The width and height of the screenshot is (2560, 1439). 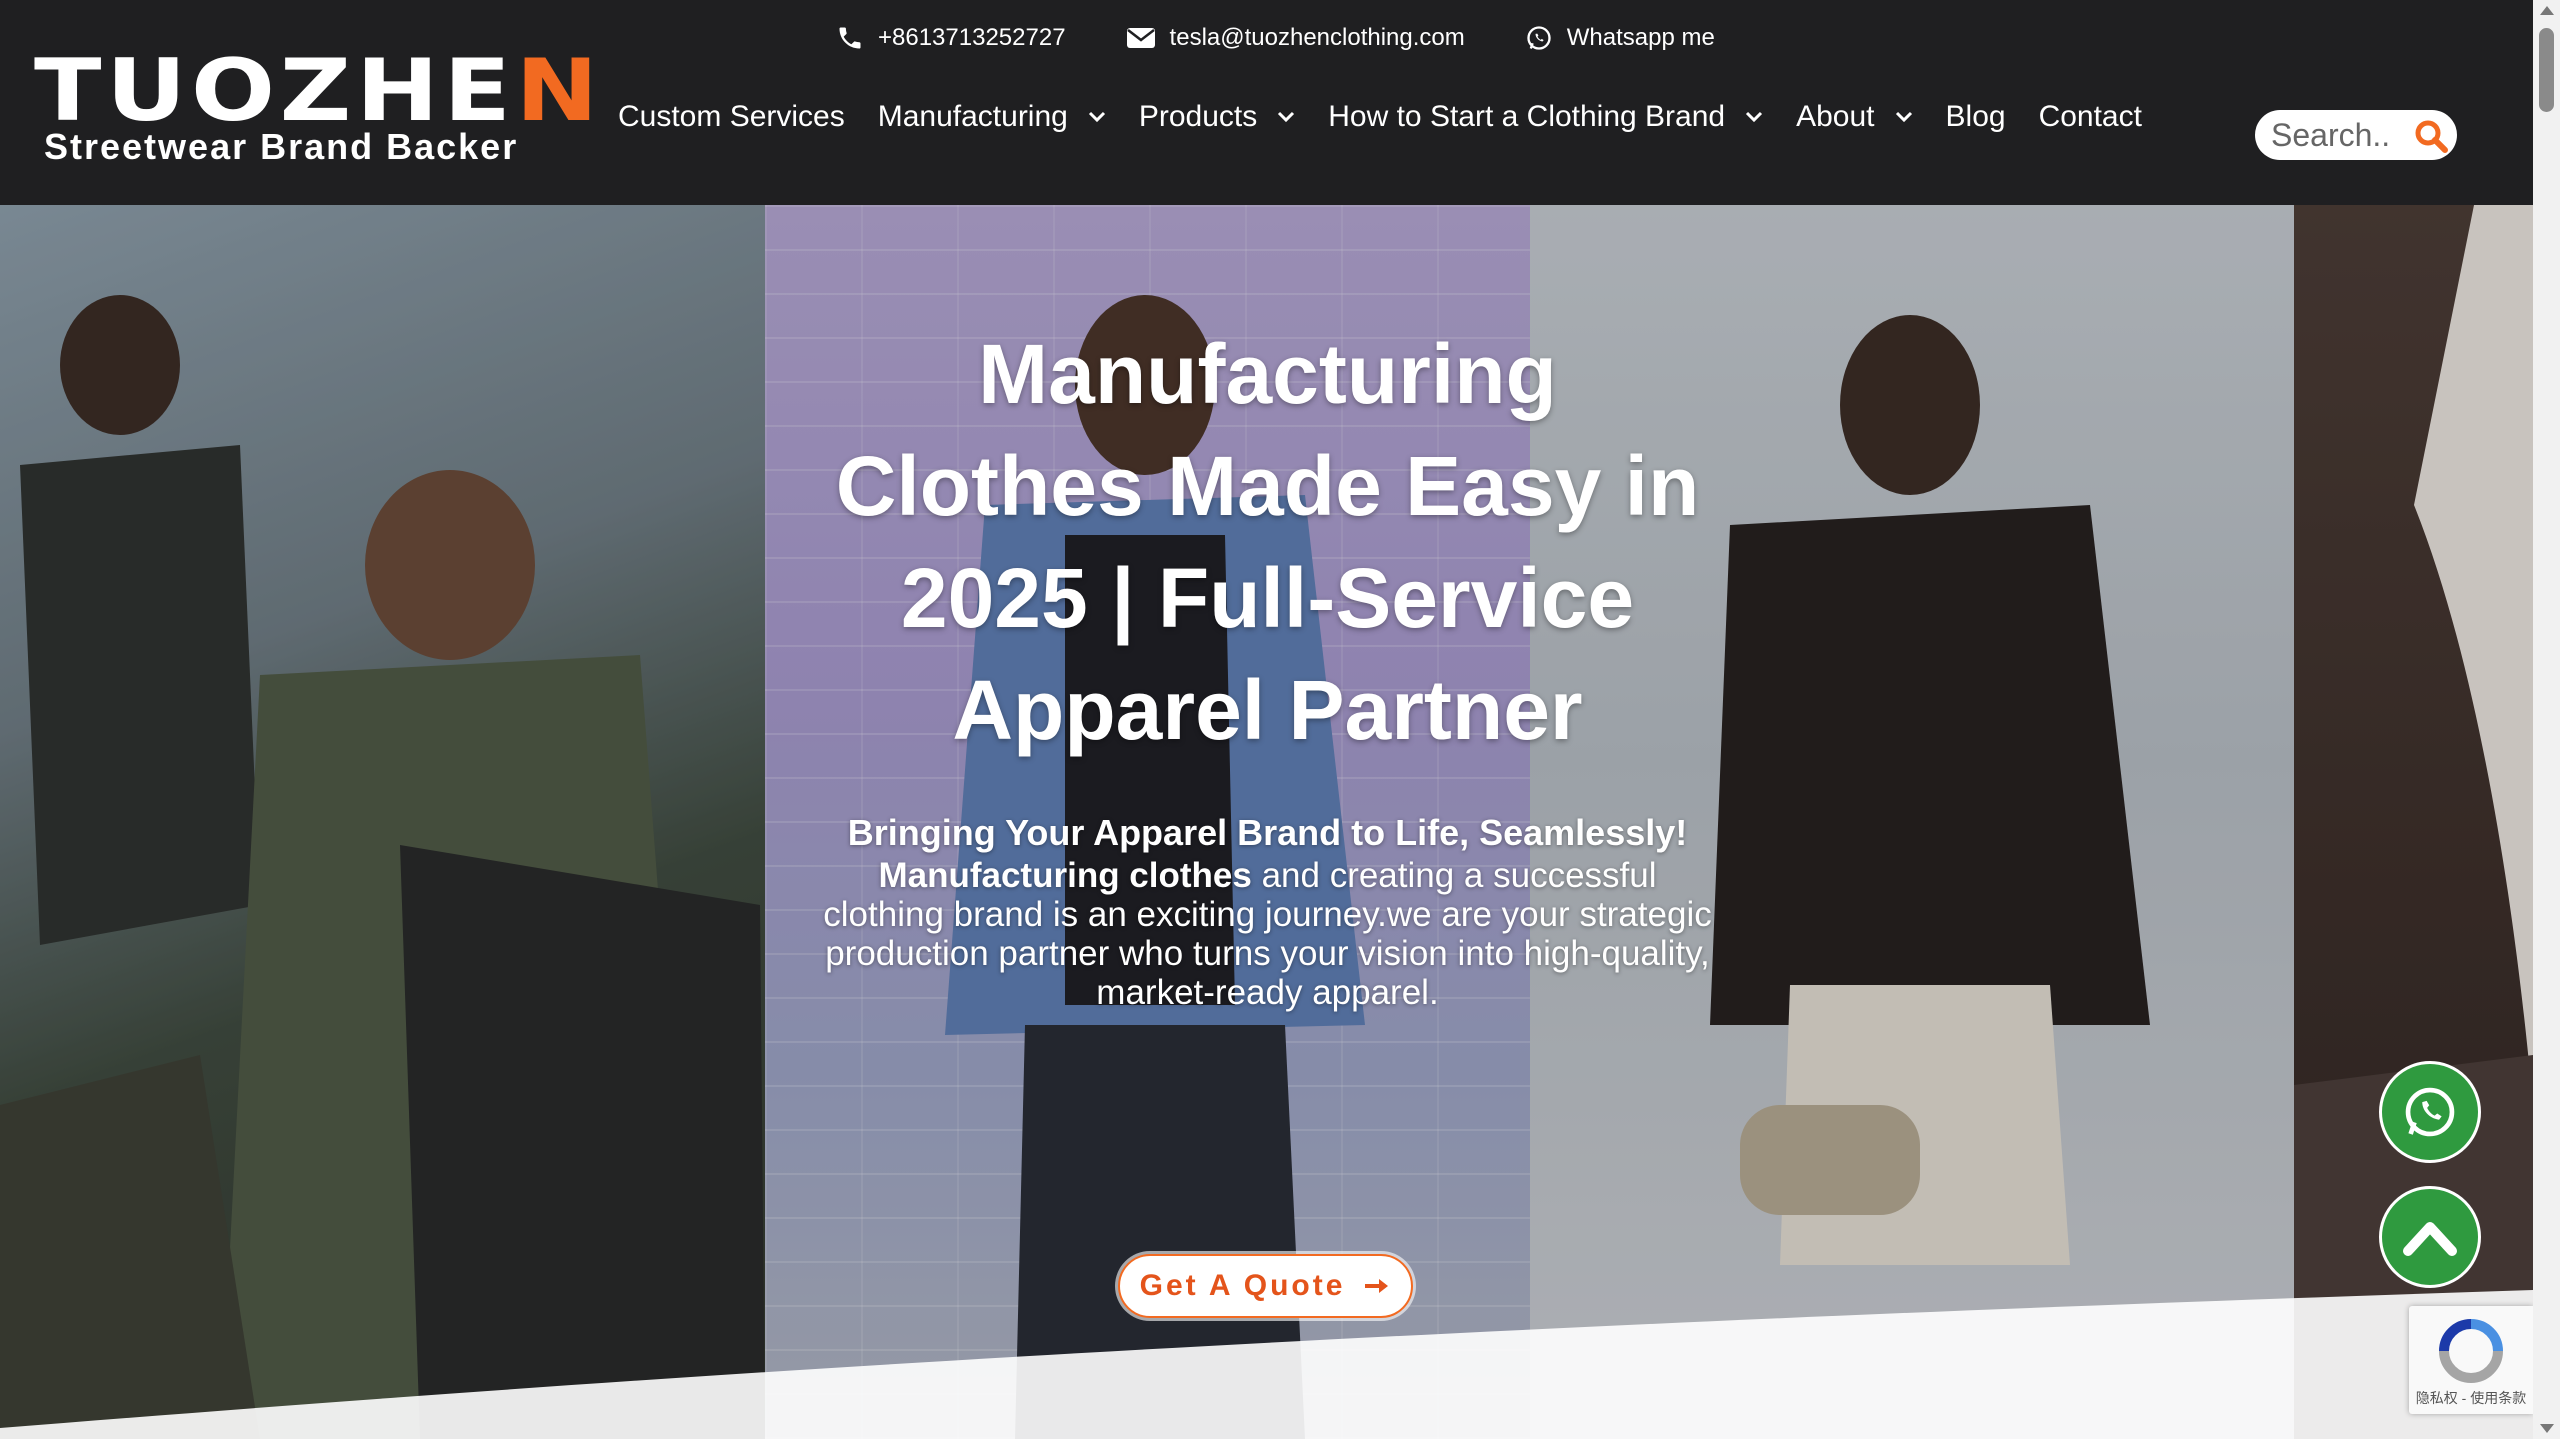 I want to click on nav-label: Custom Services, so click(x=731, y=116).